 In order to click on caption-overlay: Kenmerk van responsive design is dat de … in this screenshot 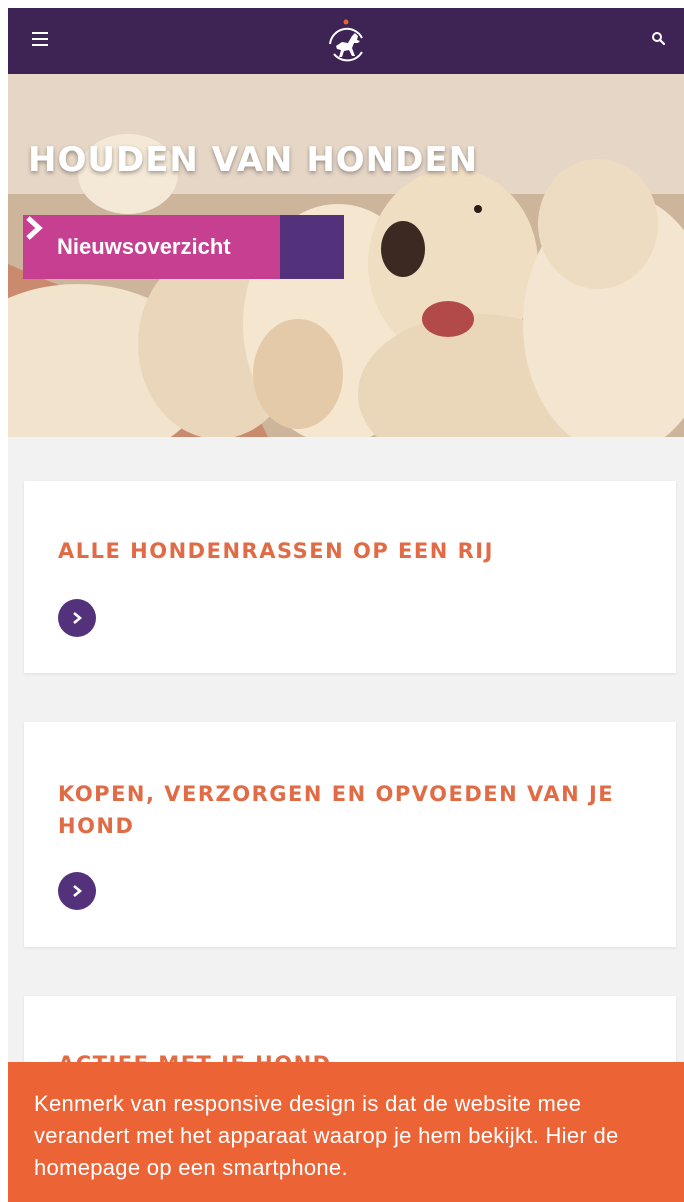, I will do `click(346, 1132)`.